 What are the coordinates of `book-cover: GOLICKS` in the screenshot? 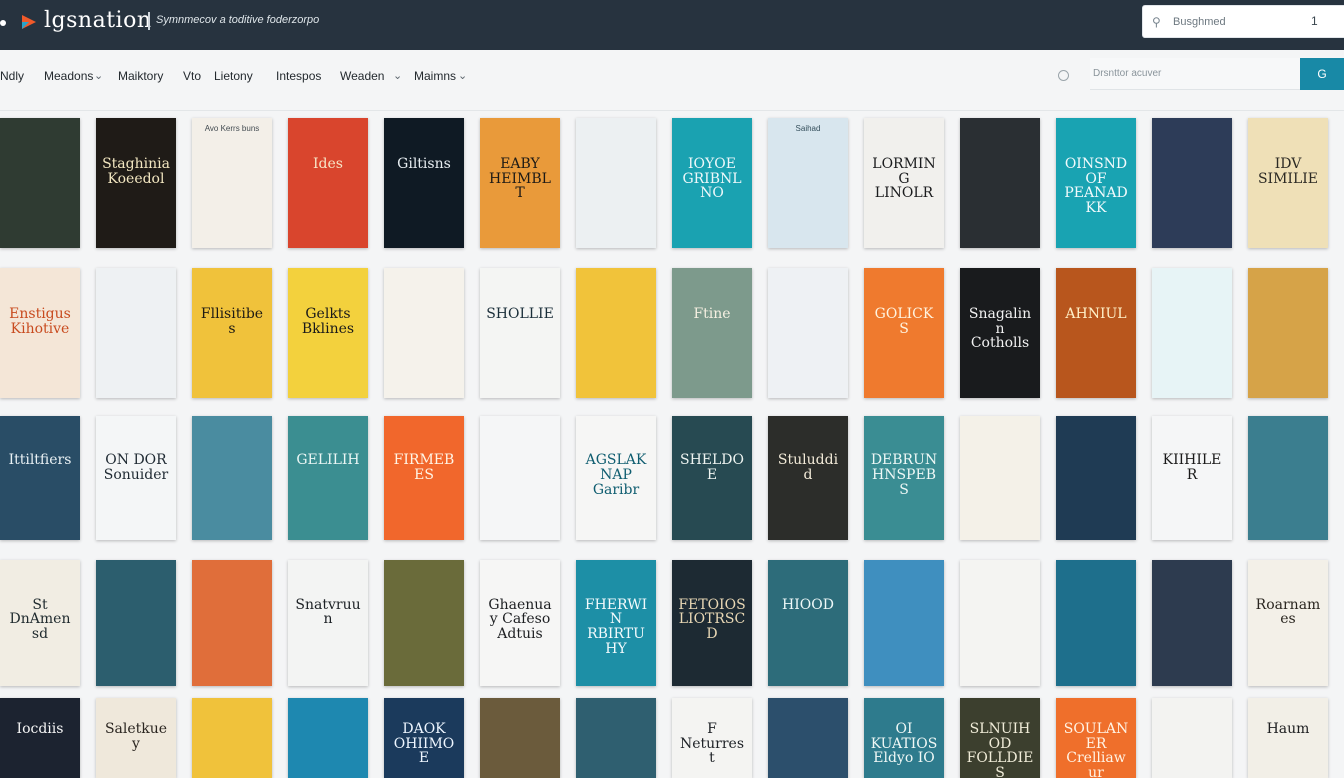 It's located at (904, 333).